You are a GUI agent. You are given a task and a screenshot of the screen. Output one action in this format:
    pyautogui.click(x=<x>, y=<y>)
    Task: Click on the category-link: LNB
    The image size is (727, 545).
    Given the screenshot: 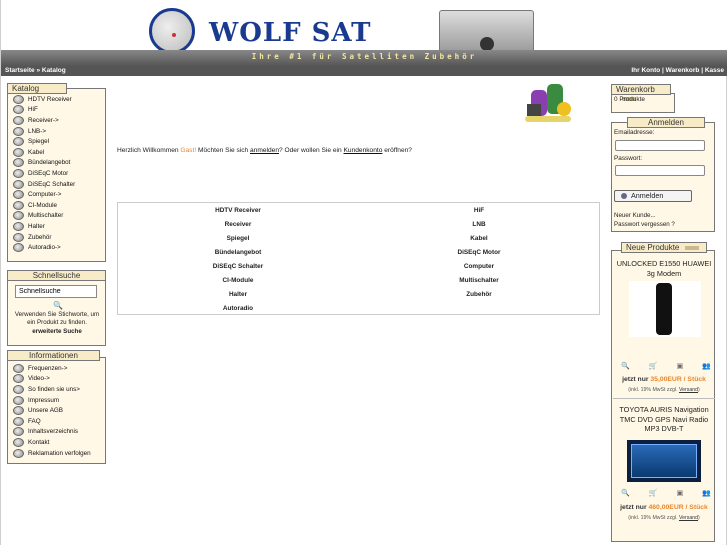 What is the action you would take?
    pyautogui.click(x=479, y=224)
    